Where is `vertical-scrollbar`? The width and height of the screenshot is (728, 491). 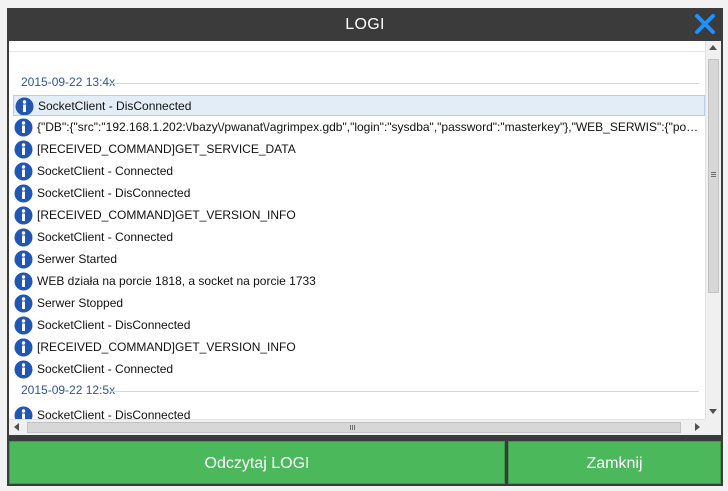
vertical-scrollbar is located at coordinates (713, 230).